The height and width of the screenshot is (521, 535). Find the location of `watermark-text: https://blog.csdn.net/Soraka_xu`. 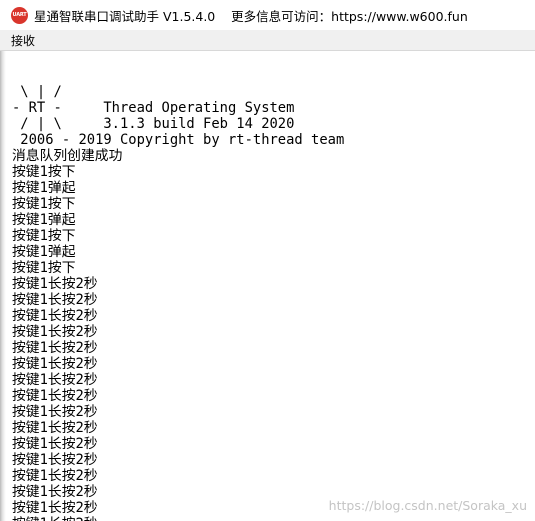

watermark-text: https://blog.csdn.net/Soraka_xu is located at coordinates (427, 505).